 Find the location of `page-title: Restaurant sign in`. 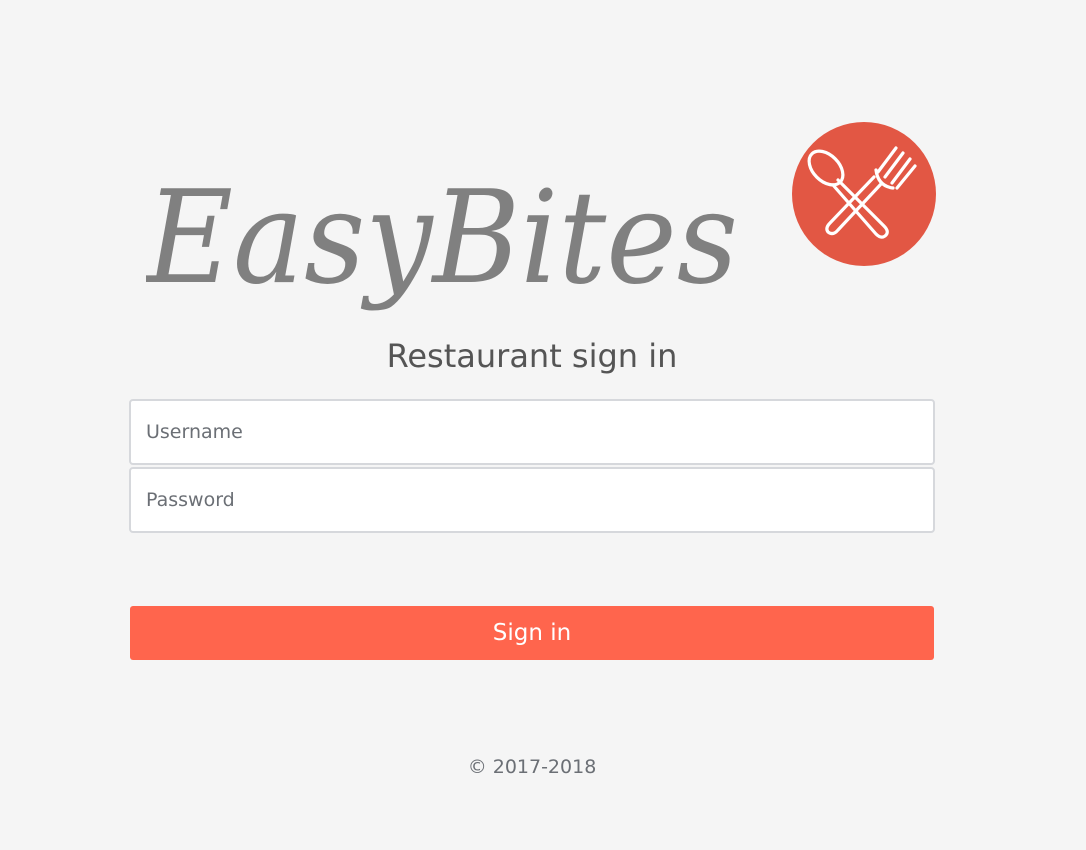

page-title: Restaurant sign in is located at coordinates (532, 356).